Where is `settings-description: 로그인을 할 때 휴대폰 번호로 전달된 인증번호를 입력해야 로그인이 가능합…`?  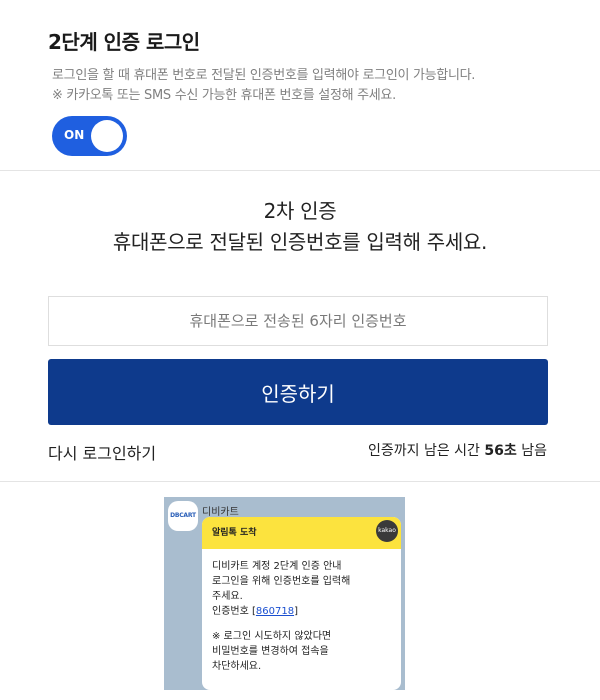
settings-description: 로그인을 할 때 휴대폰 번호로 전달된 인증번호를 입력해야 로그인이 가능합… is located at coordinates (263, 86).